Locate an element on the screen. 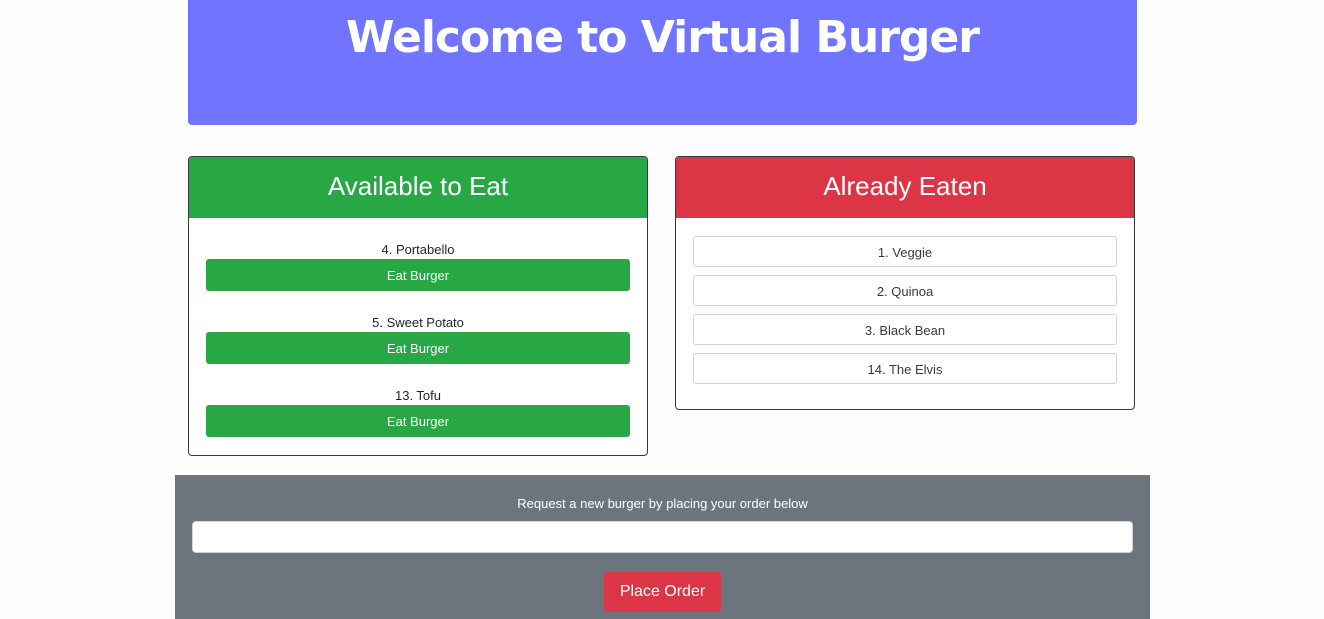 The image size is (1324, 619). burger-name: 13. Tofu is located at coordinates (418, 395).